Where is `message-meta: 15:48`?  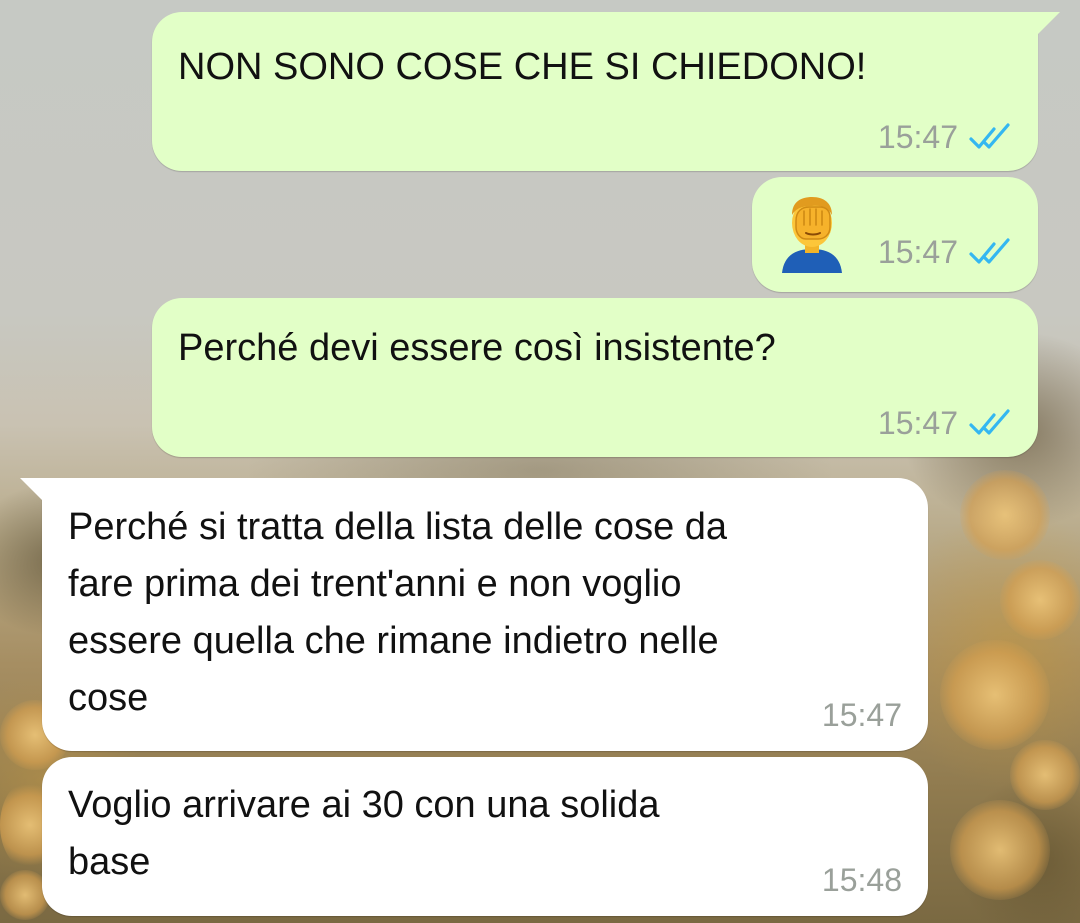
message-meta: 15:48 is located at coordinates (862, 880).